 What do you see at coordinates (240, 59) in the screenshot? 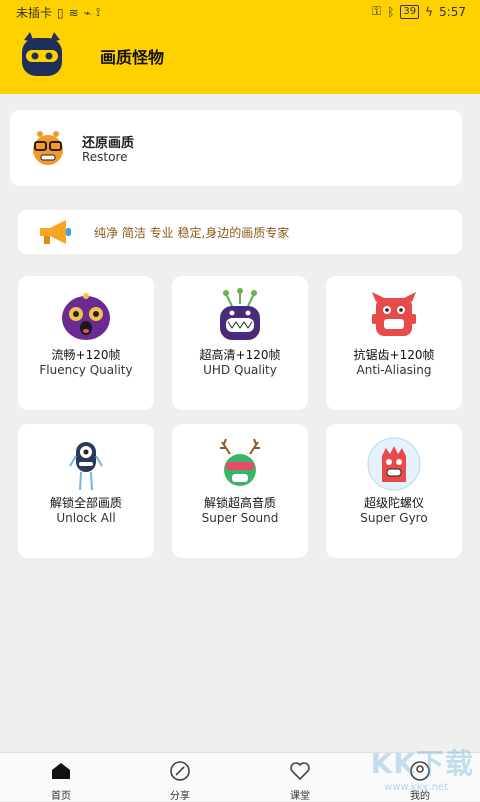
I see `app-header: 画质怪物` at bounding box center [240, 59].